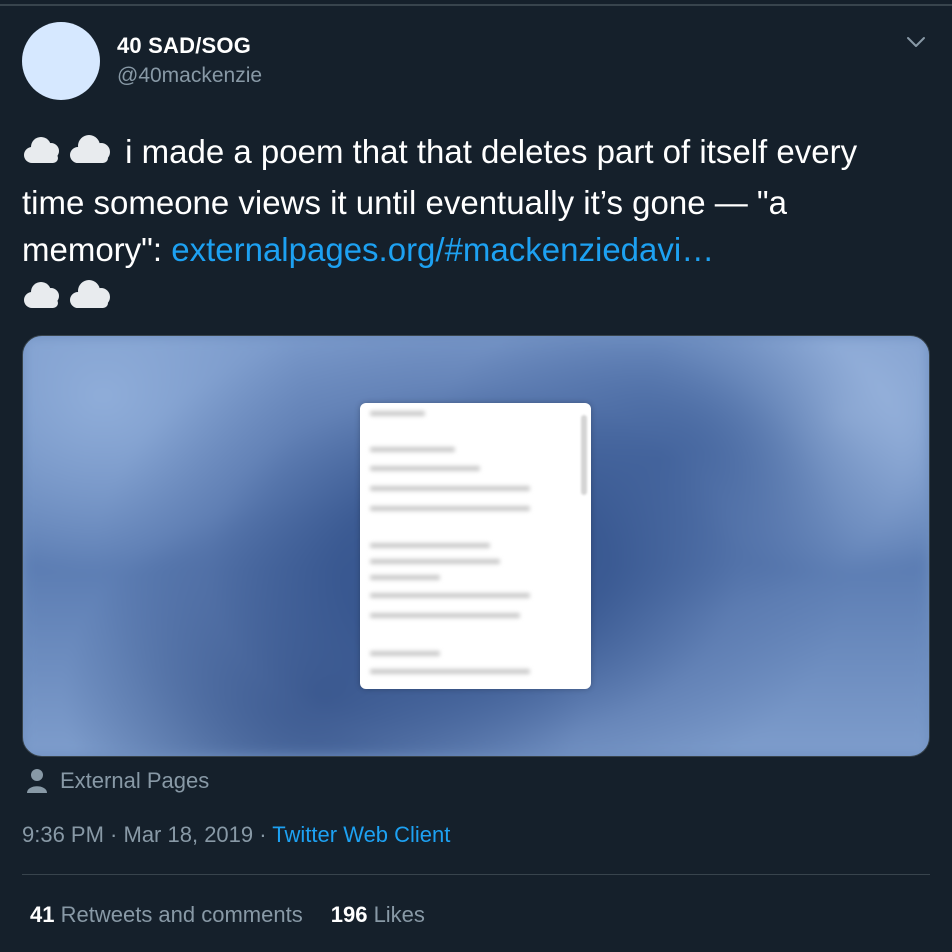 Image resolution: width=952 pixels, height=952 pixels. Describe the element at coordinates (42, 914) in the screenshot. I see `retweets-count: 41` at that location.